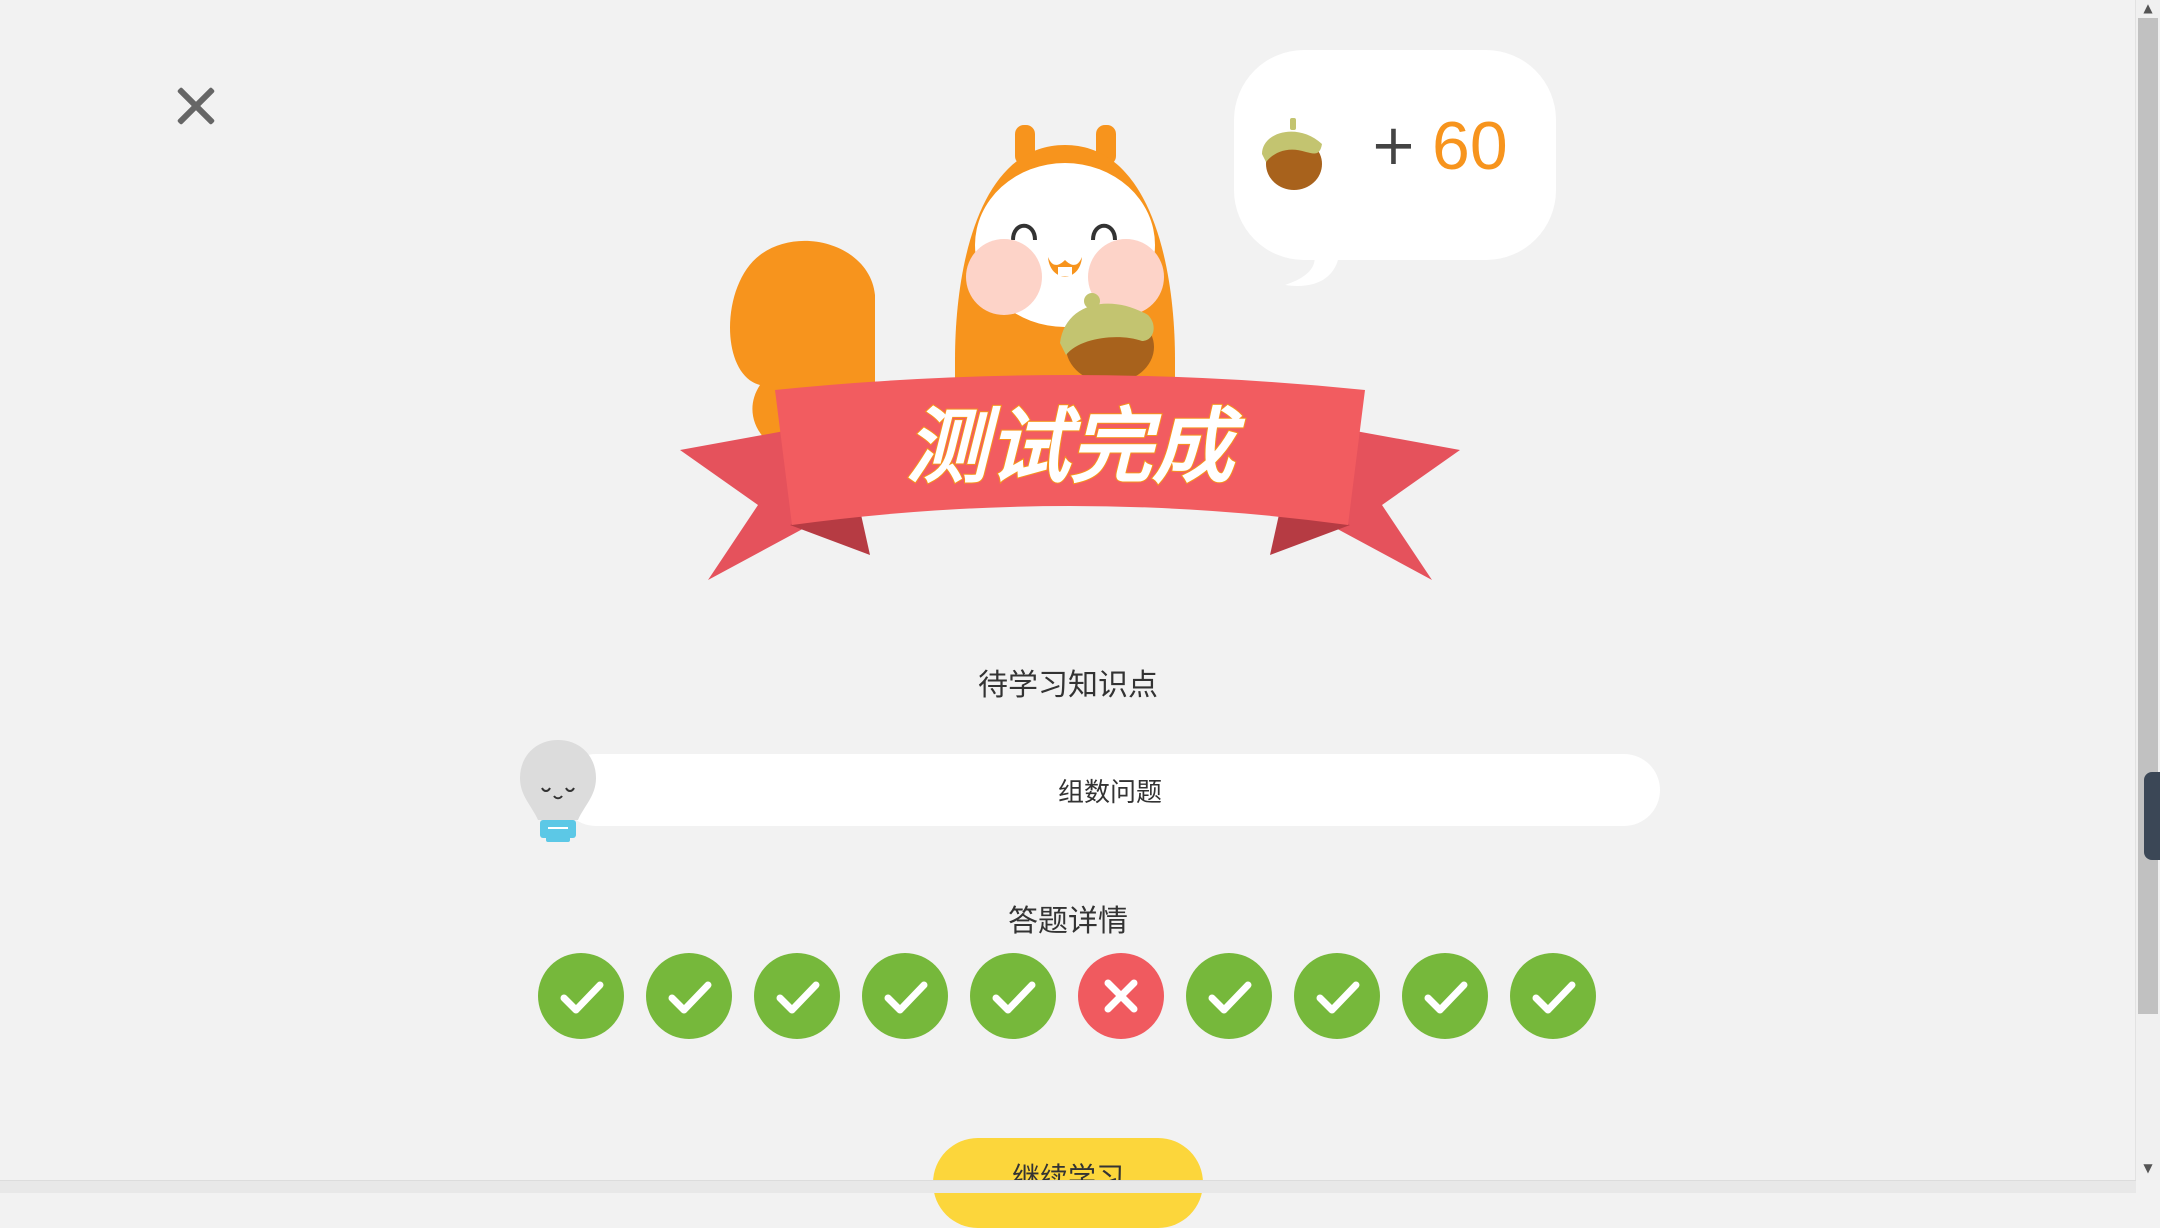  Describe the element at coordinates (1076, 447) in the screenshot. I see `banner-title: 测试完成` at that location.